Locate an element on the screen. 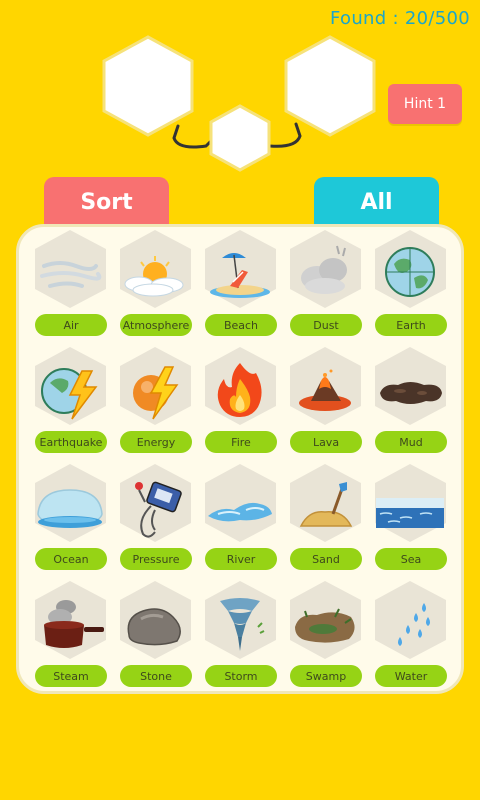 The height and width of the screenshot is (800, 480). element-label: Fire is located at coordinates (241, 442).